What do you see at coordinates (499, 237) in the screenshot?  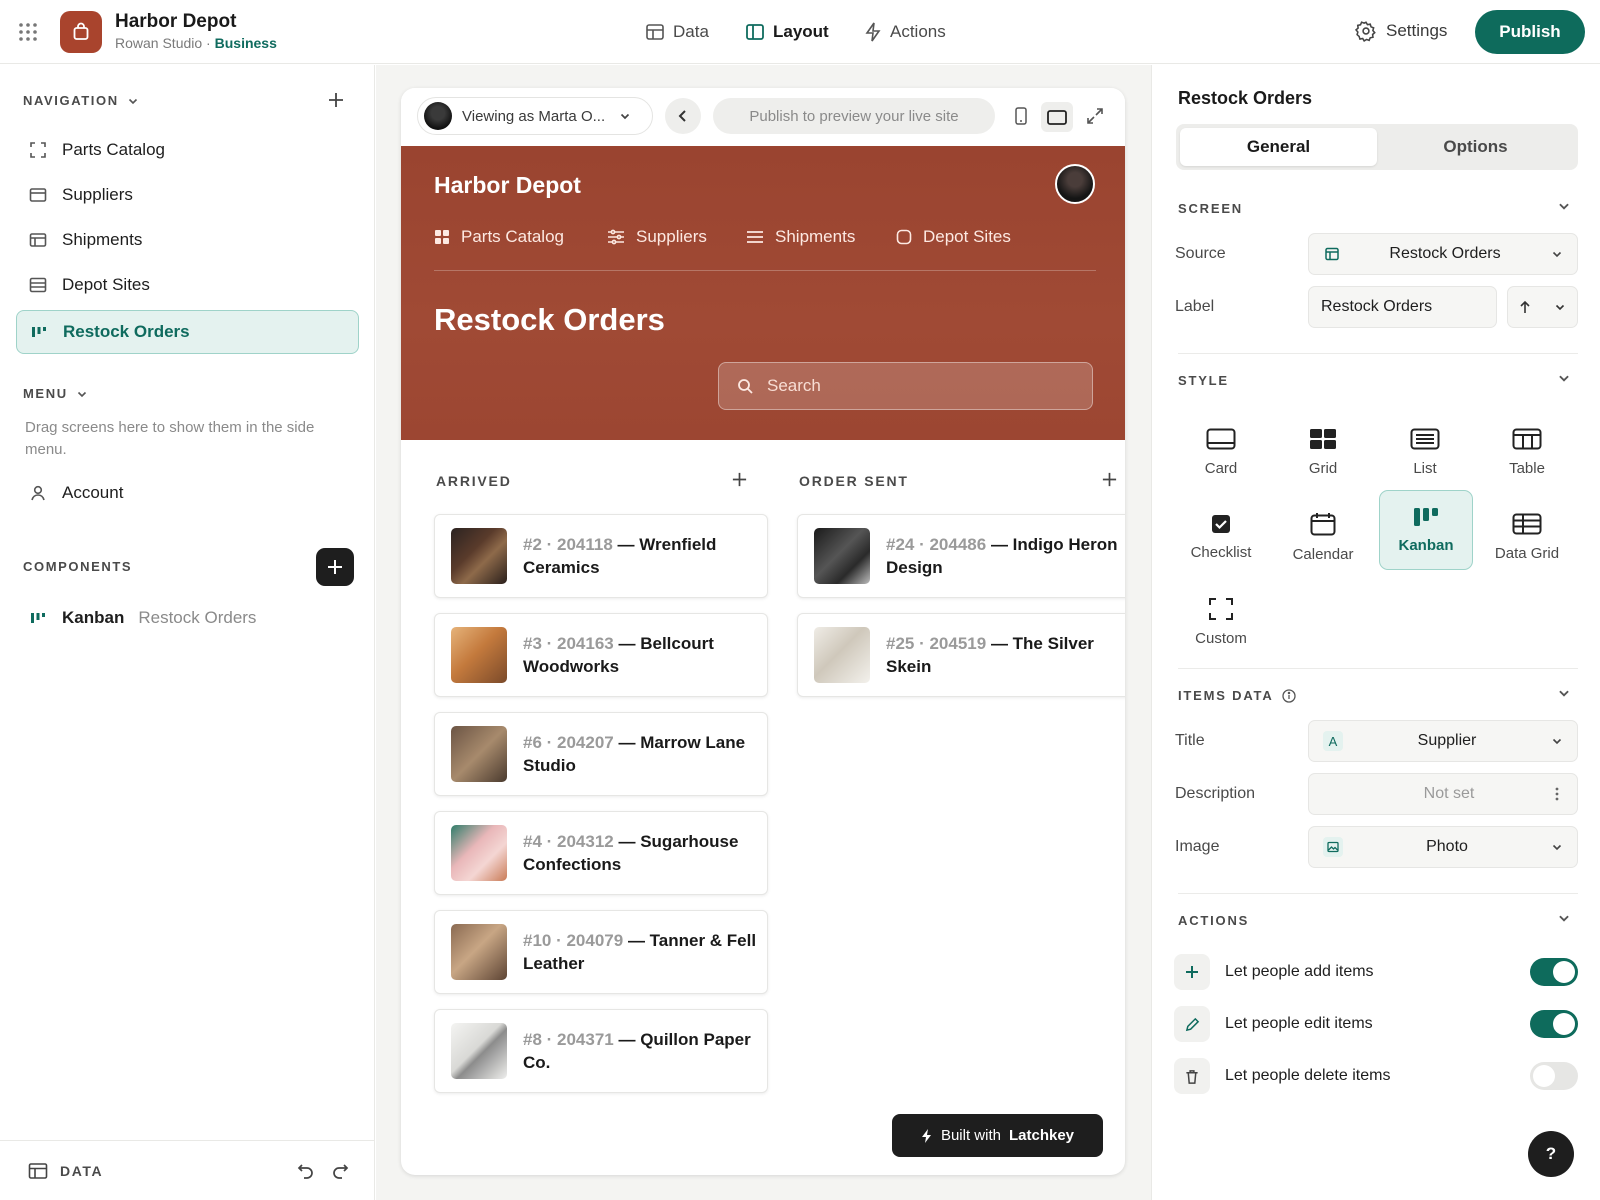 I see `site-nav-parts-catalog: Parts Catalog` at bounding box center [499, 237].